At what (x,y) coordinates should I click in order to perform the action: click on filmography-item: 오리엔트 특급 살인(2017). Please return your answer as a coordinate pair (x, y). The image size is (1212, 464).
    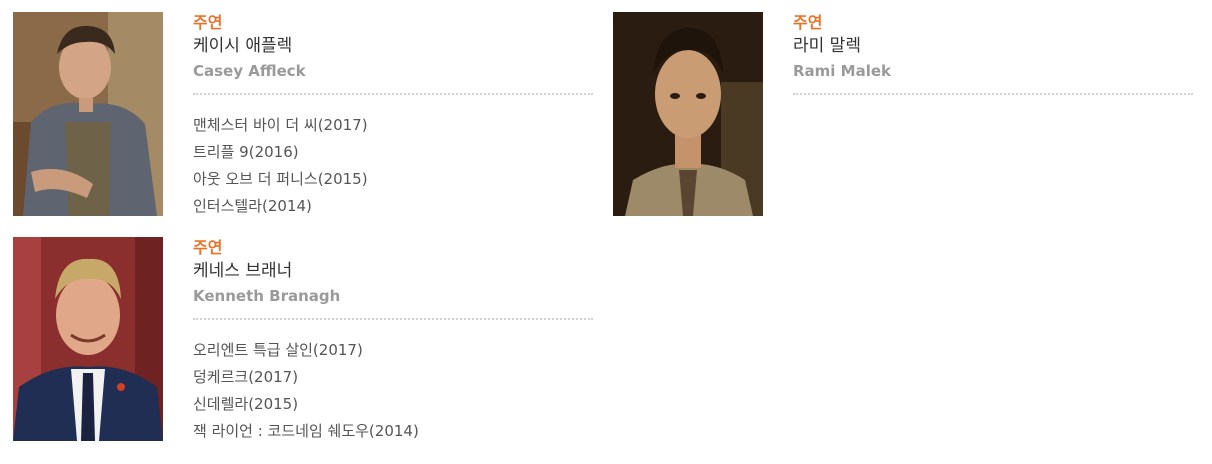
    Looking at the image, I should click on (393, 350).